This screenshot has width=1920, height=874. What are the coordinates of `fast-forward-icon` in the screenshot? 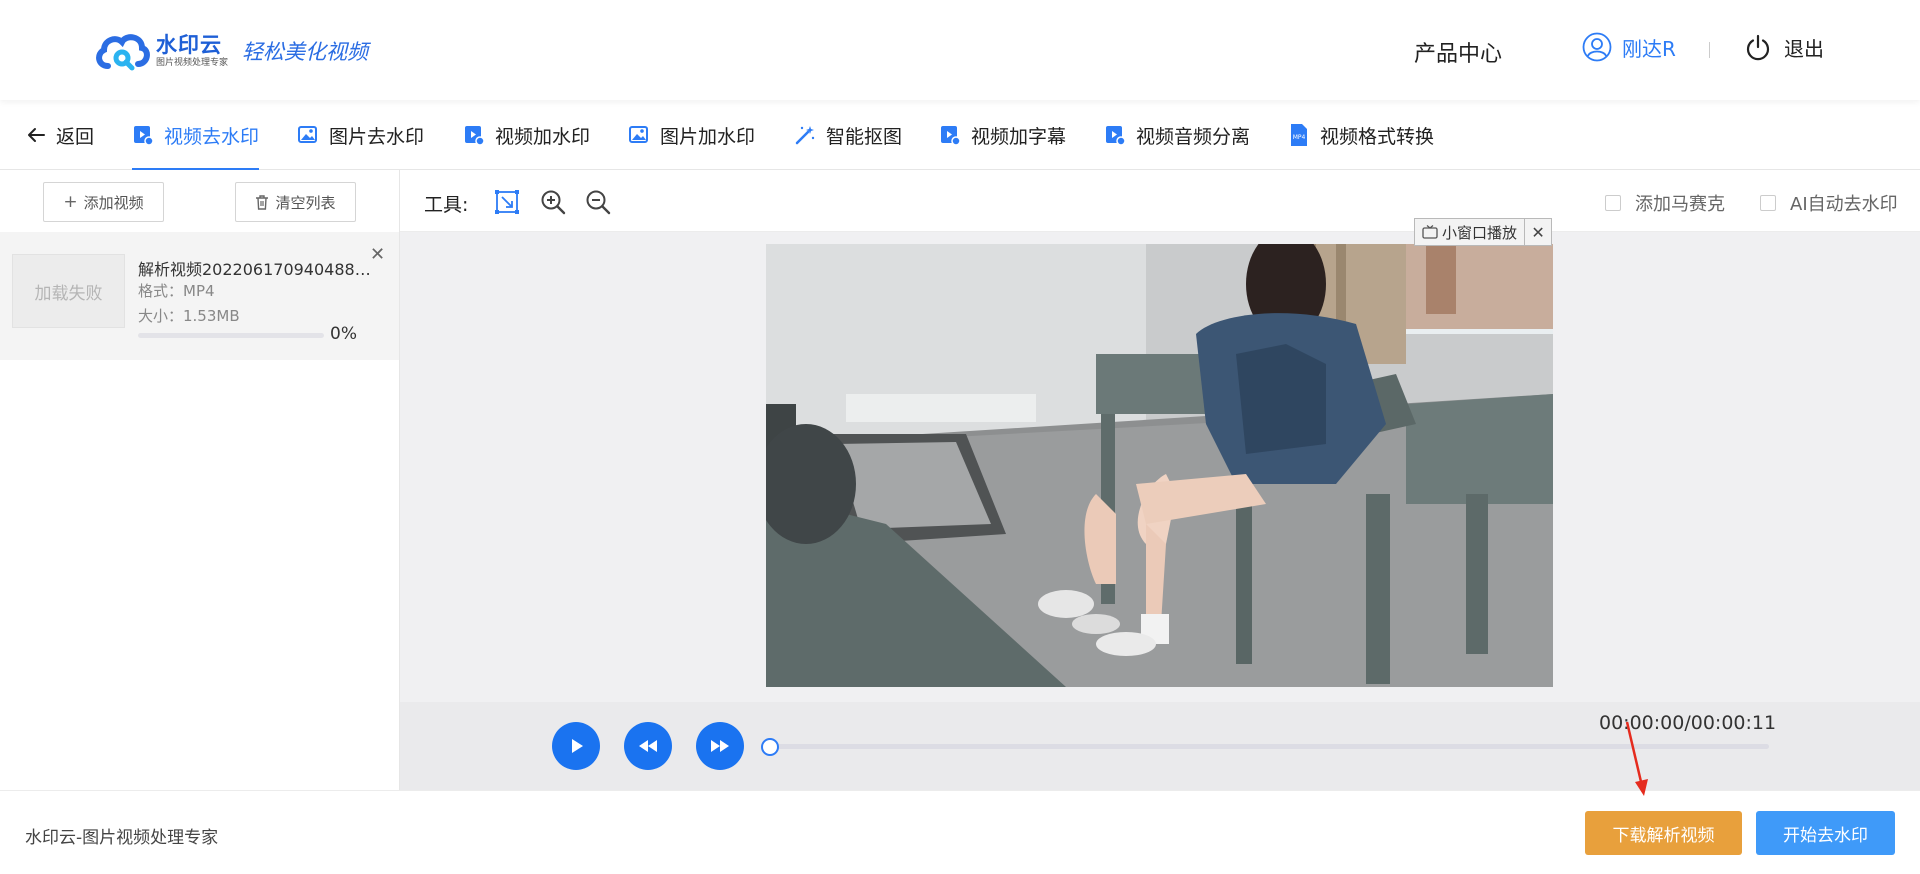 It's located at (720, 746).